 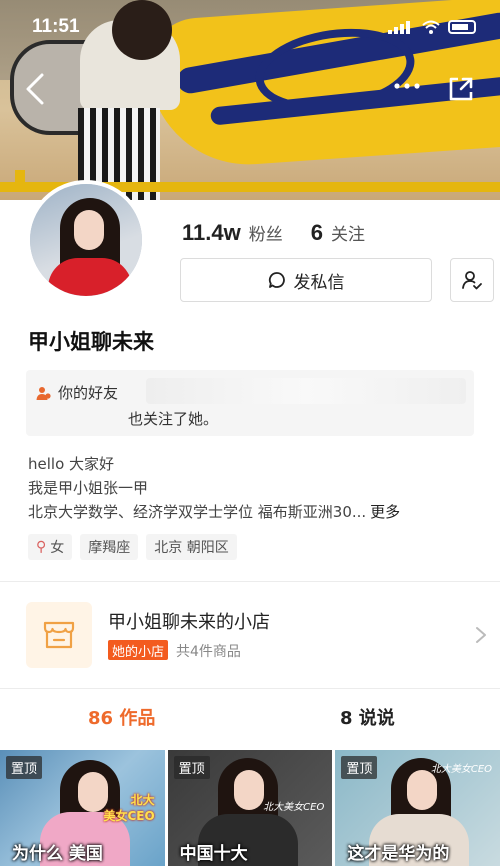 I want to click on back-arrow-icon, so click(x=35, y=89).